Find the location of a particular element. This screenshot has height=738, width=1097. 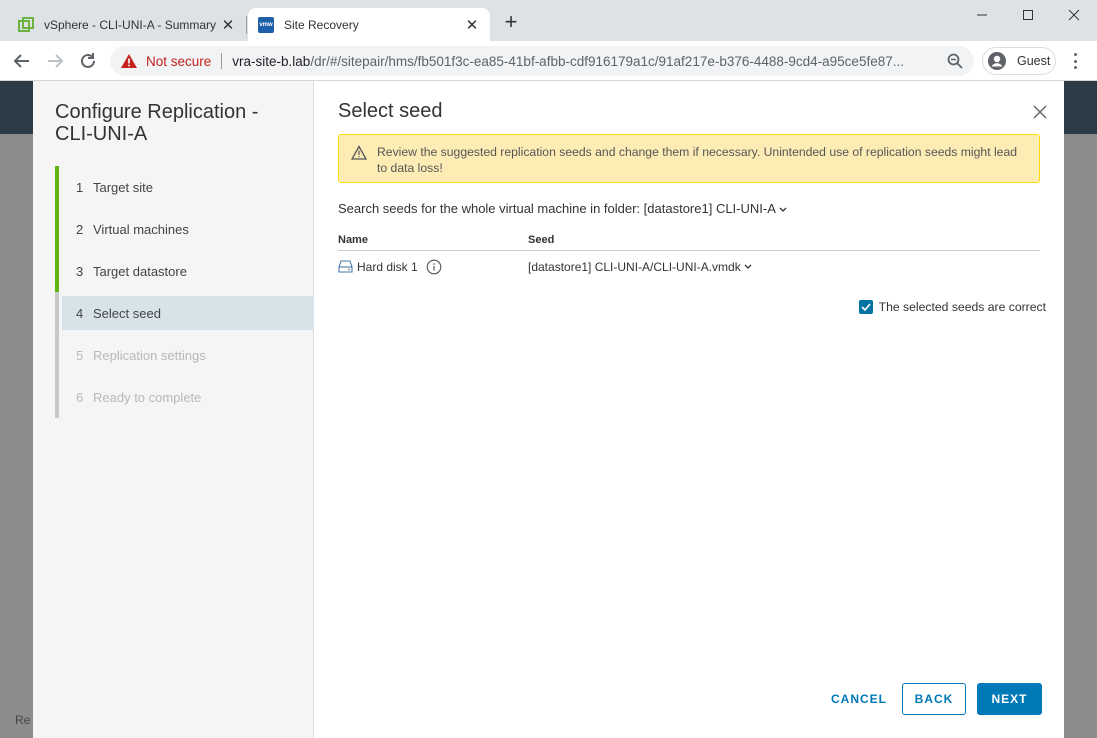

column-header-name: Name is located at coordinates (353, 239).